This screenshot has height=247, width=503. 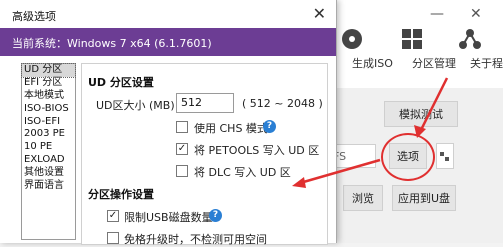 What do you see at coordinates (48, 186) in the screenshot?
I see `category-item-language: 界面语言` at bounding box center [48, 186].